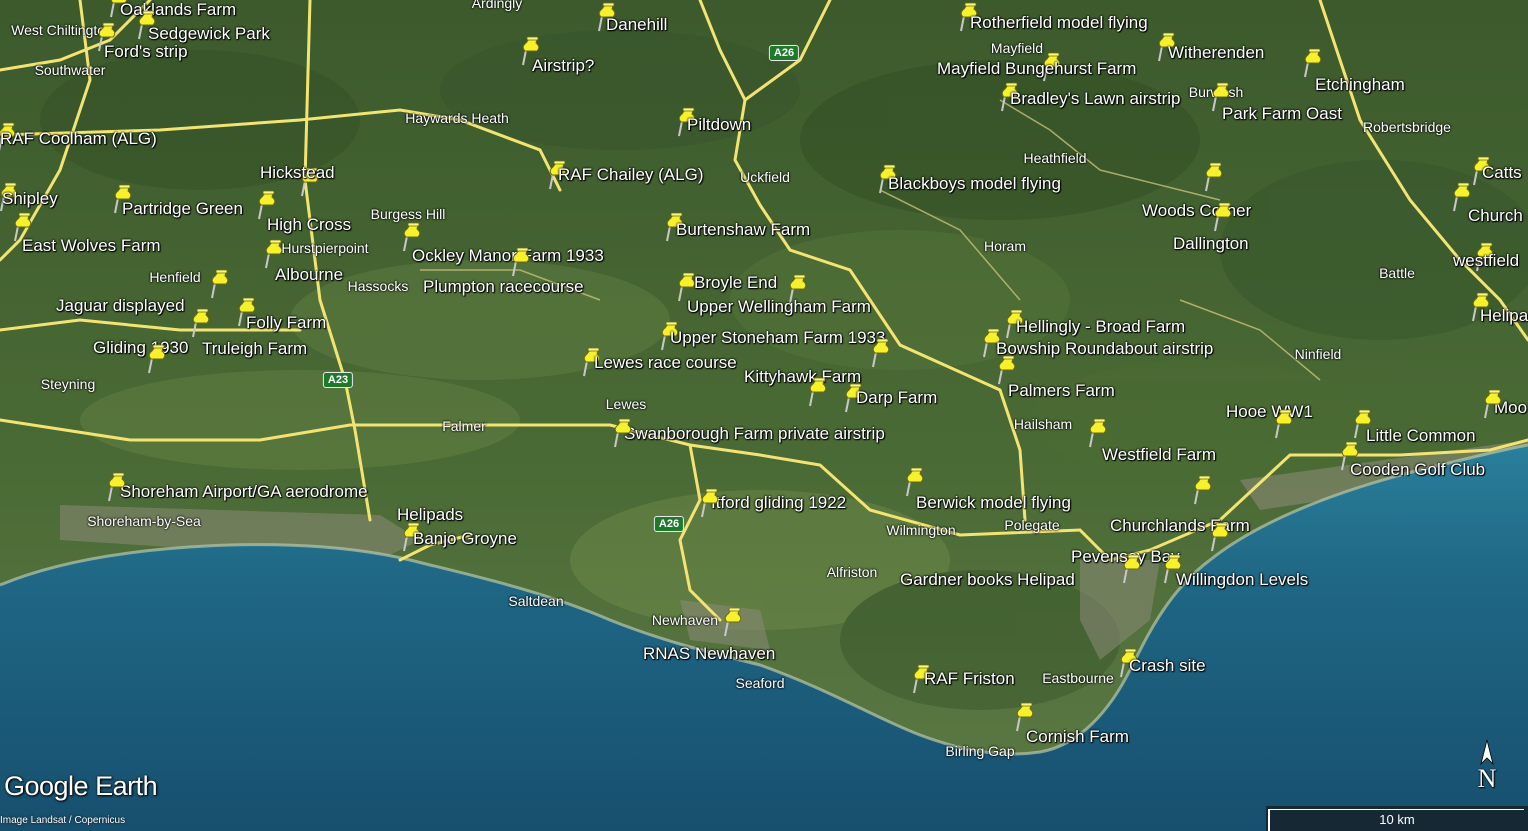 This screenshot has height=831, width=1528. Describe the element at coordinates (626, 404) in the screenshot. I see `place-name: Lewes` at that location.